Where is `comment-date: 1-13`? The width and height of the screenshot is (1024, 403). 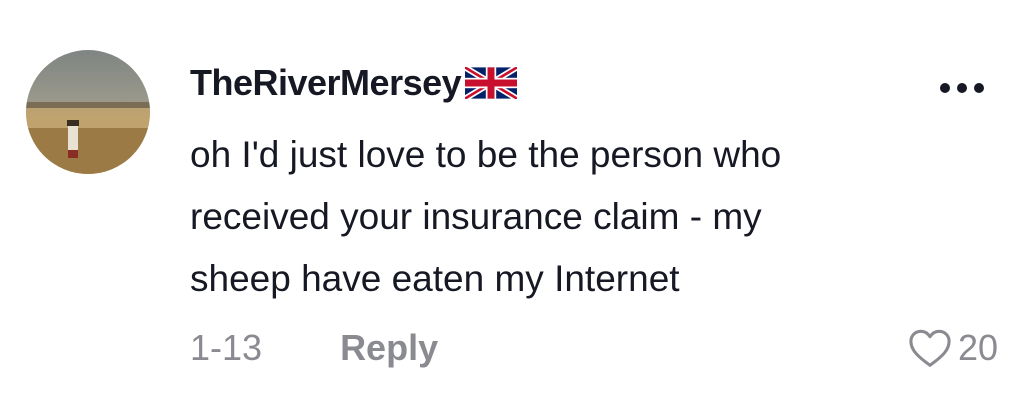
comment-date: 1-13 is located at coordinates (226, 347).